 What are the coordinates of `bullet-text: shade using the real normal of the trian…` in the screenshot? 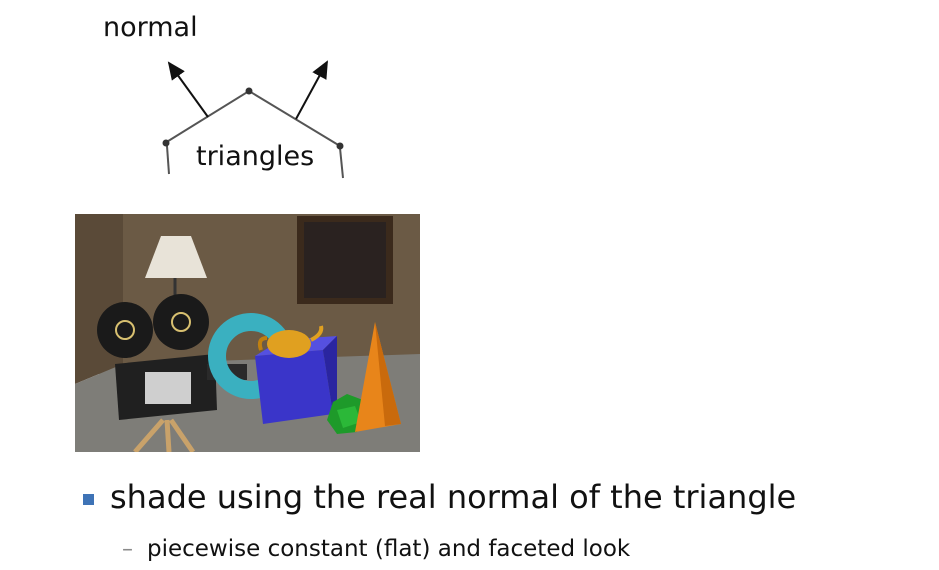 It's located at (453, 497).